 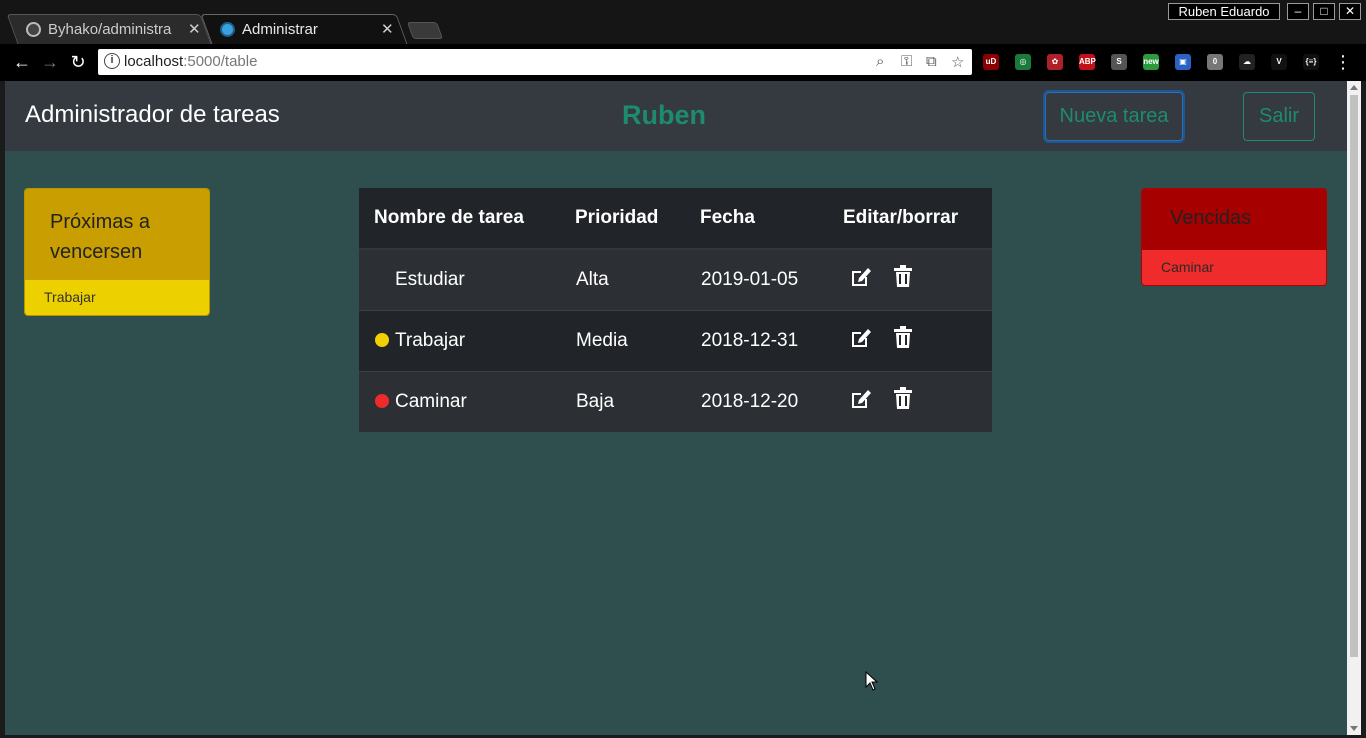 I want to click on task-date: 2019-01-05, so click(x=756, y=279).